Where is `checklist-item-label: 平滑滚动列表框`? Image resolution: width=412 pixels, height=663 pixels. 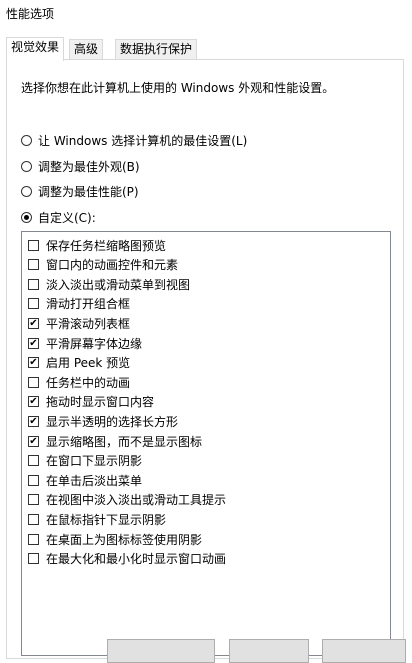
checklist-item-label: 平滑滚动列表框 is located at coordinates (88, 323).